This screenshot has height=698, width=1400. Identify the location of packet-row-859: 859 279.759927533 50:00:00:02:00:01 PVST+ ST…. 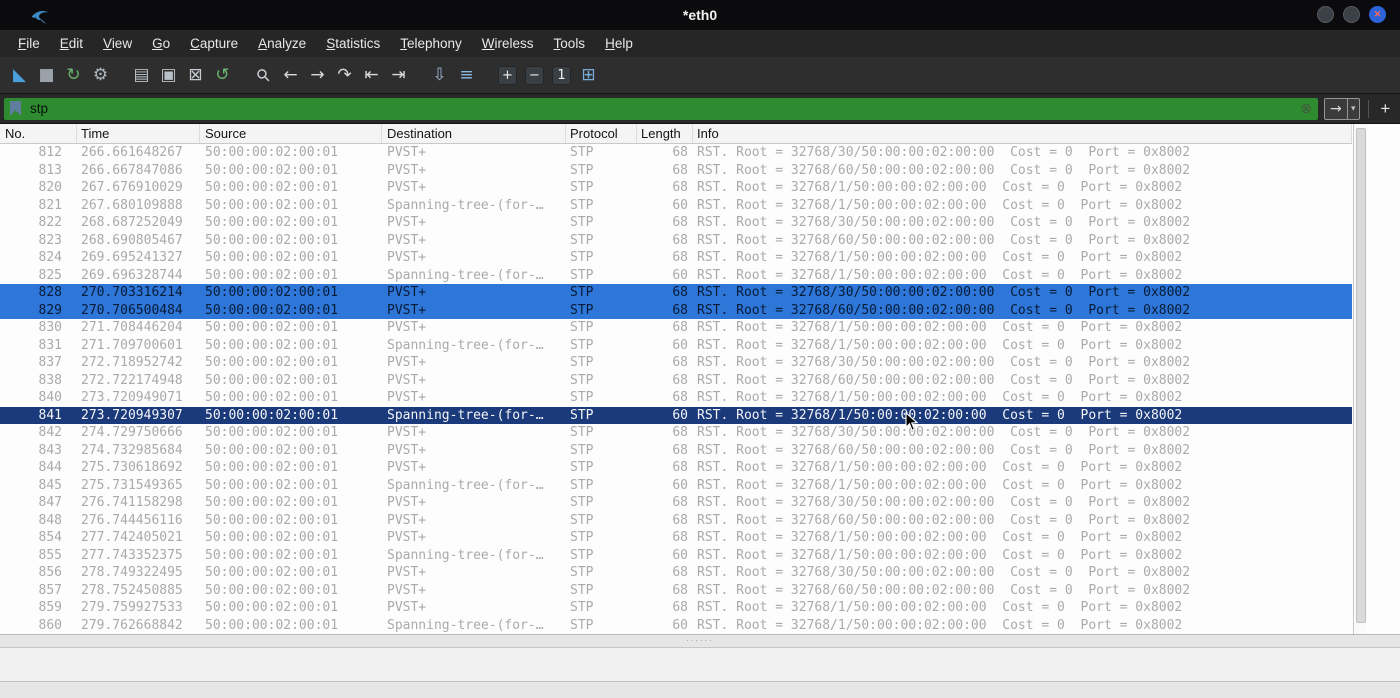
(676, 608).